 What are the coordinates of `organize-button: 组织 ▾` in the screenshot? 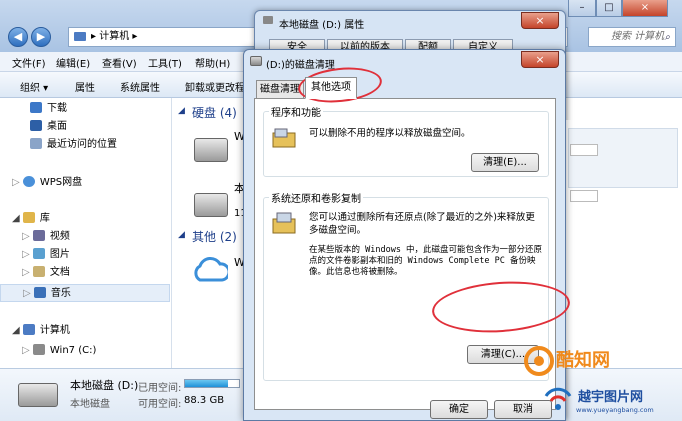 It's located at (34, 86).